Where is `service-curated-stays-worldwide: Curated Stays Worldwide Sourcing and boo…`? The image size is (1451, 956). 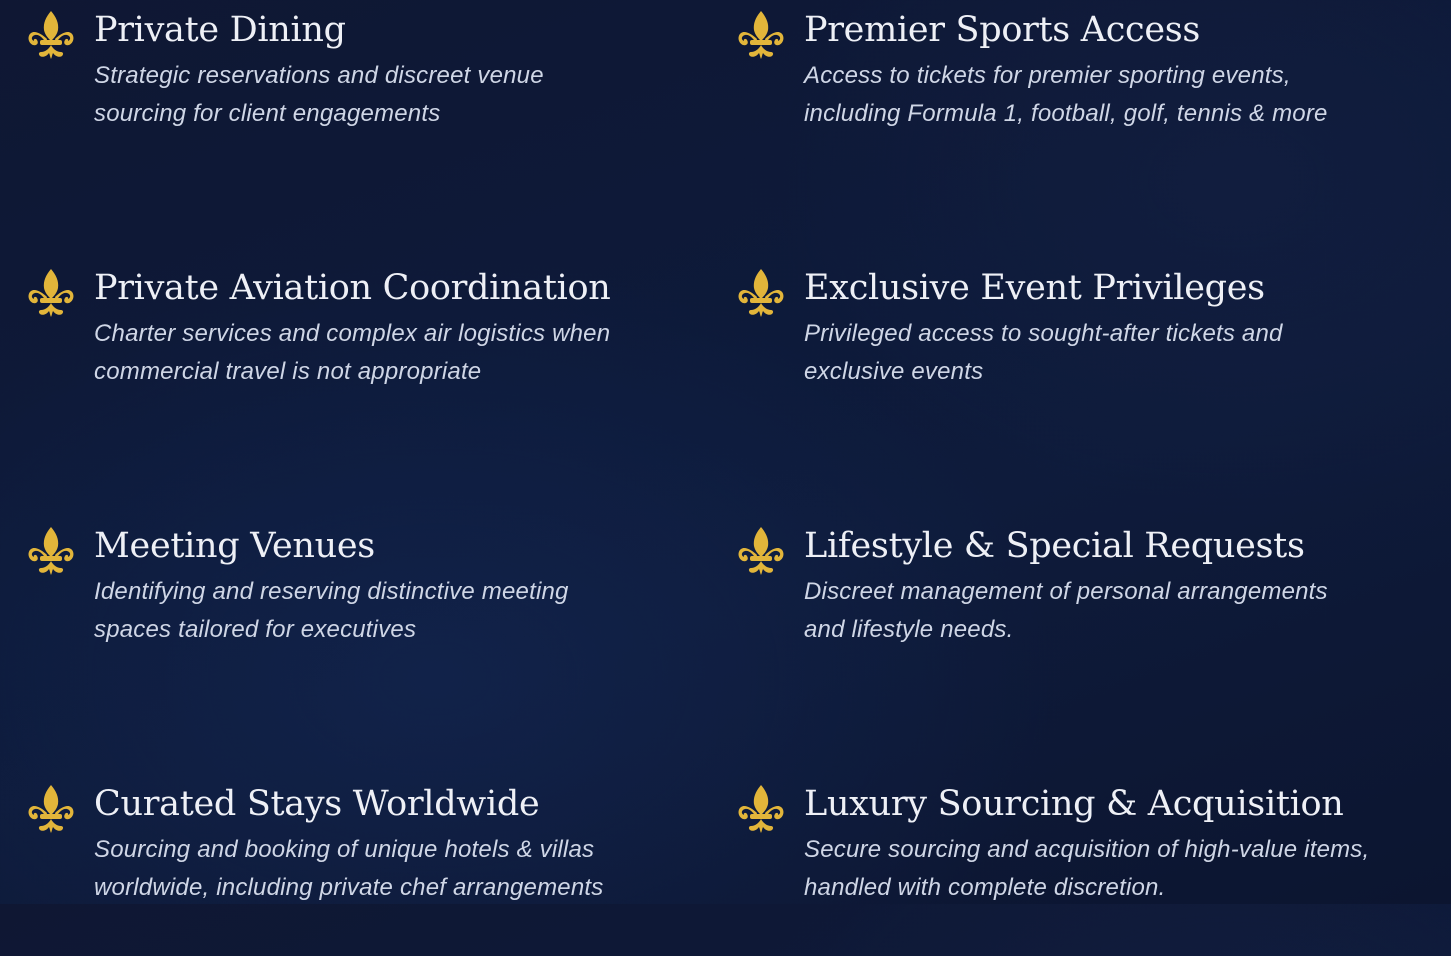
service-curated-stays-worldwide: Curated Stays Worldwide Sourcing and boo… is located at coordinates (367, 866).